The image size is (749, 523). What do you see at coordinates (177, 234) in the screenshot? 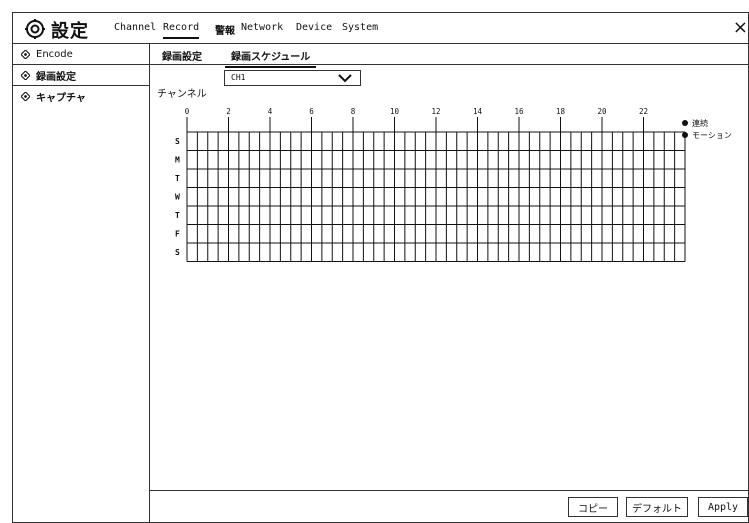
I see `day-label: F` at bounding box center [177, 234].